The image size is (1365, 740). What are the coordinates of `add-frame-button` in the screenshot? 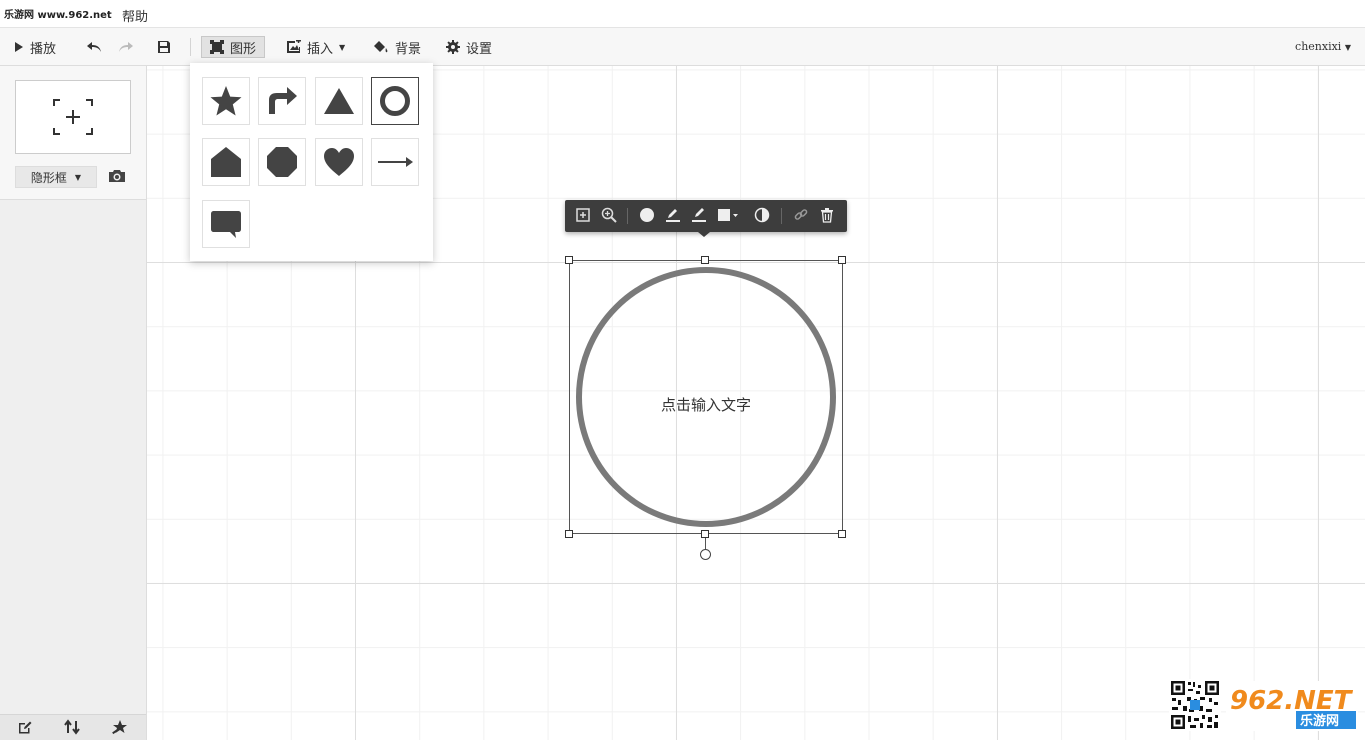 It's located at (73, 117).